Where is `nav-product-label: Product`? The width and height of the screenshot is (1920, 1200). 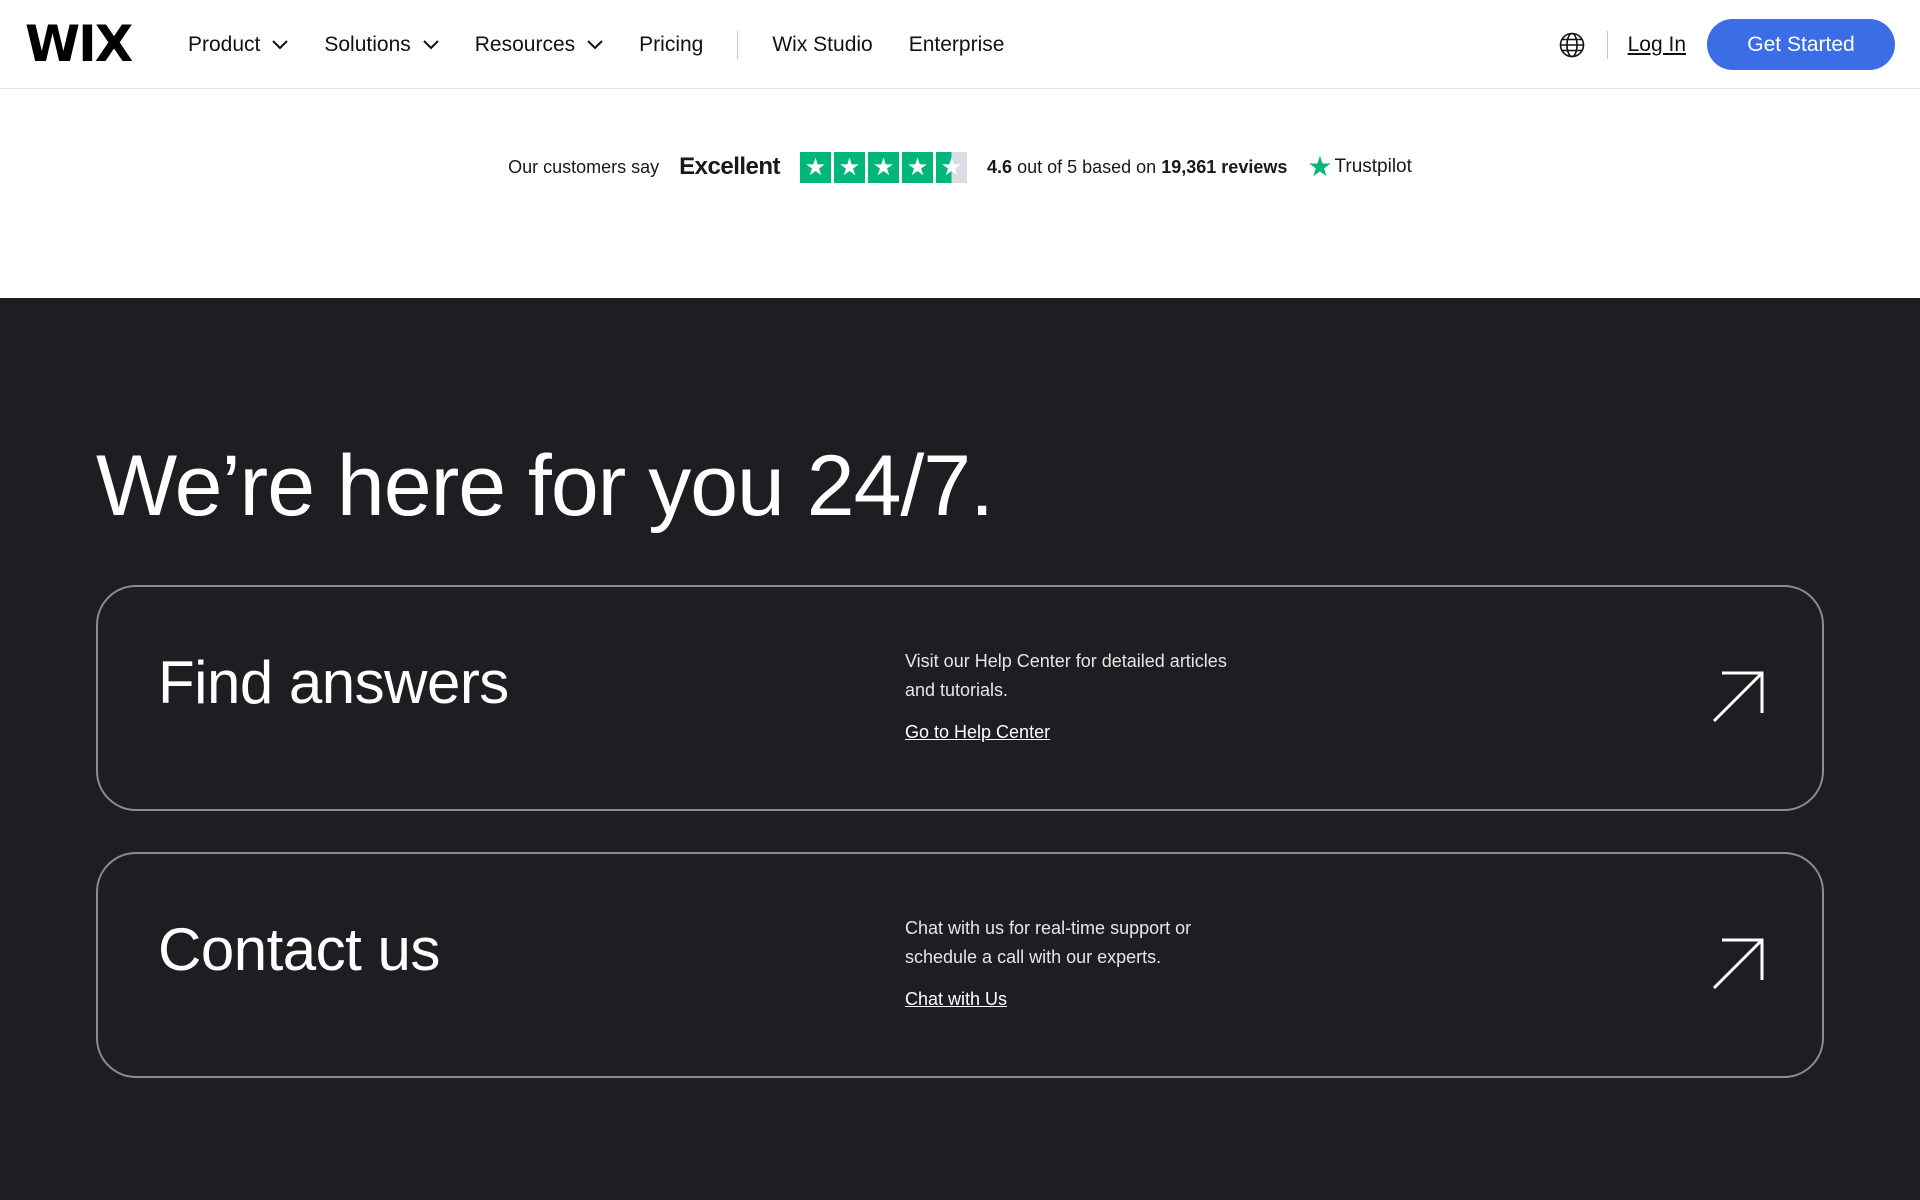
nav-product-label: Product is located at coordinates (224, 44).